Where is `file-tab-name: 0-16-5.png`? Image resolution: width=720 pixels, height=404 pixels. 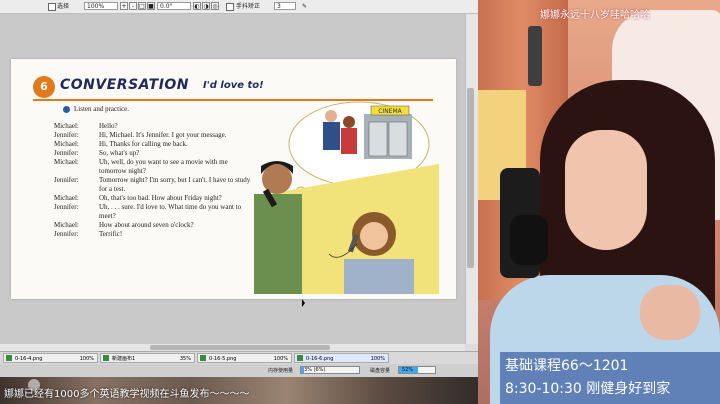
file-tab-name: 0-16-5.png is located at coordinates (223, 359).